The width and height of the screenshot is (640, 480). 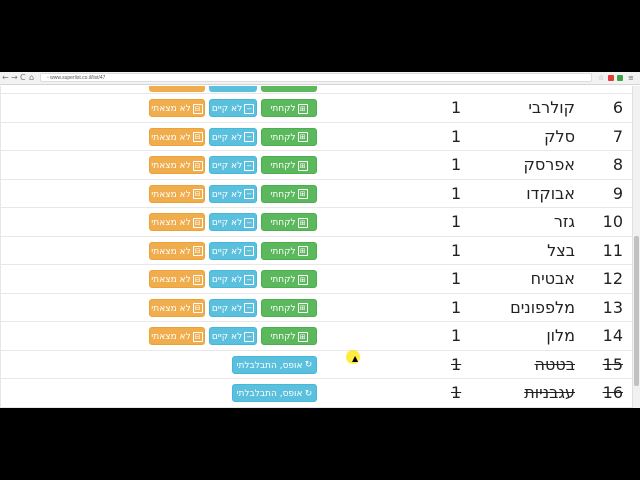 I want to click on table-row-partial, so click(x=317, y=90).